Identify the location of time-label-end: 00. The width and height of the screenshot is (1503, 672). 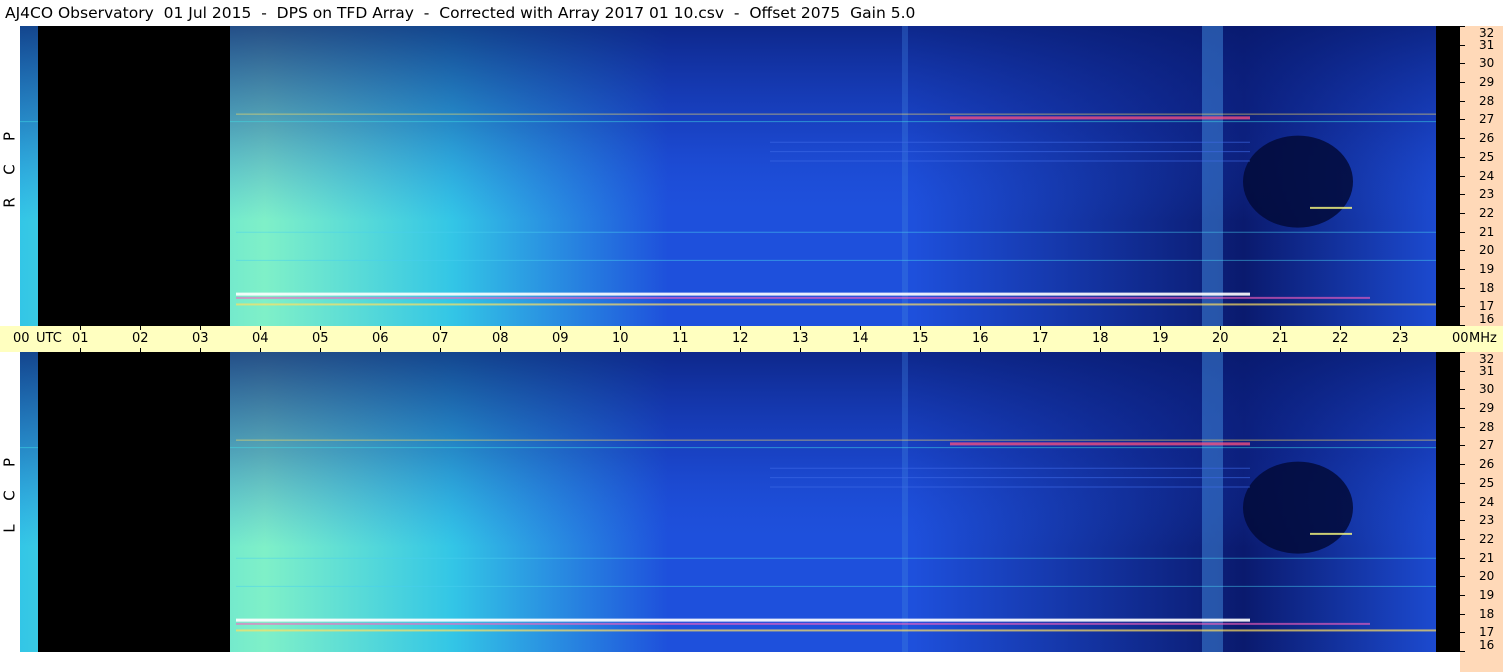
(1460, 338).